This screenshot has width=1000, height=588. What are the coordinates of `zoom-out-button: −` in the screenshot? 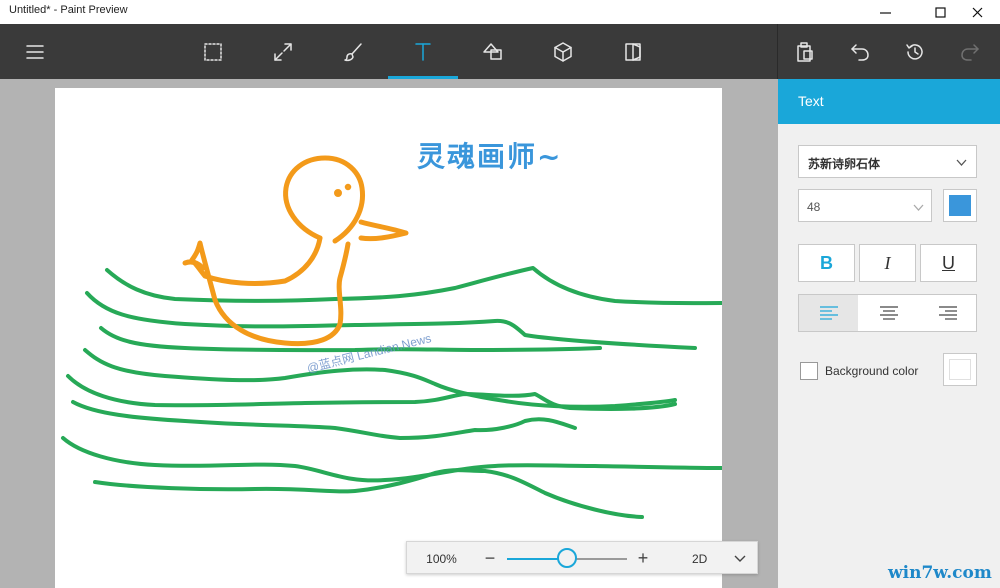 It's located at (490, 558).